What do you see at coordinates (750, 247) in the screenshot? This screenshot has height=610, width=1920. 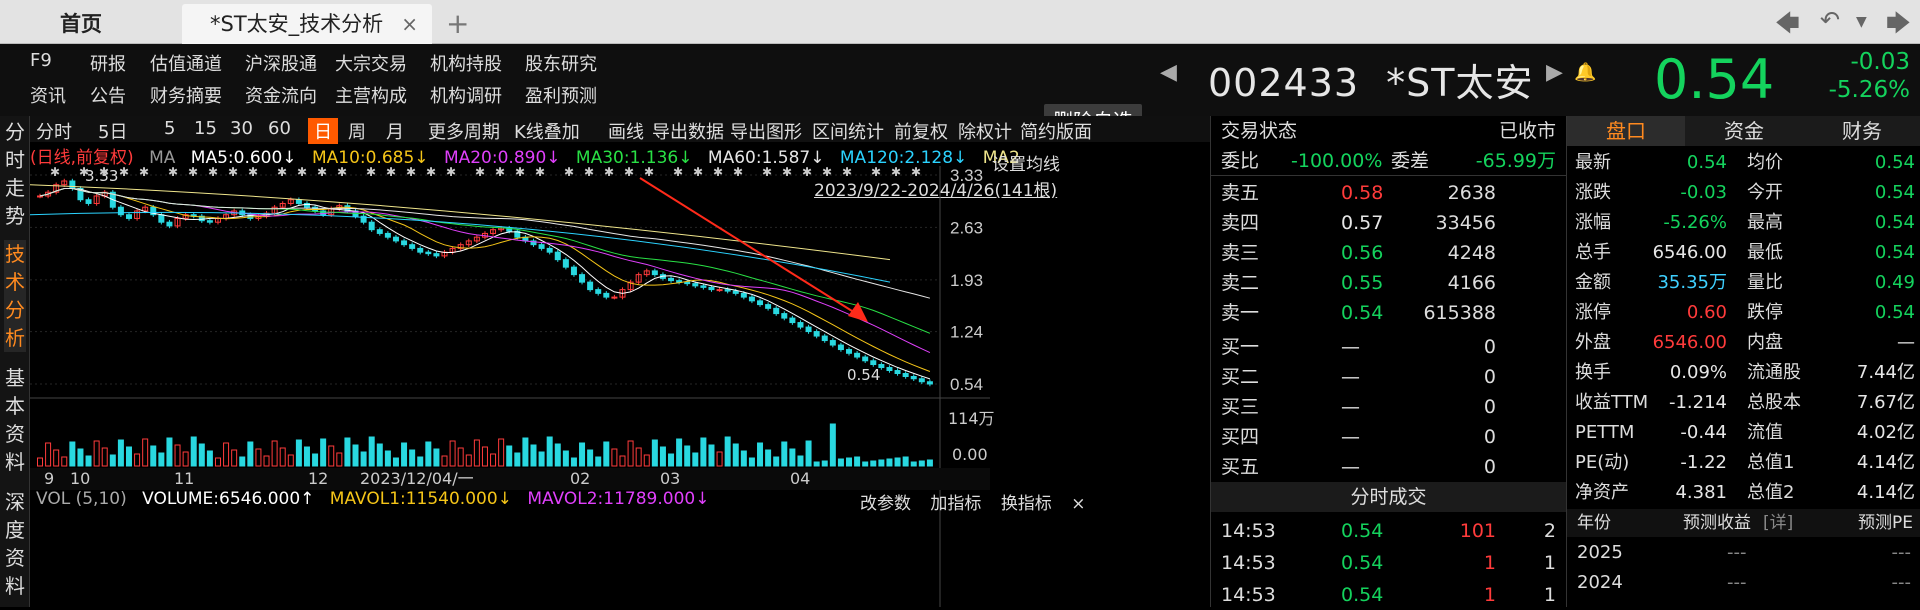 I see `trend-arrow` at bounding box center [750, 247].